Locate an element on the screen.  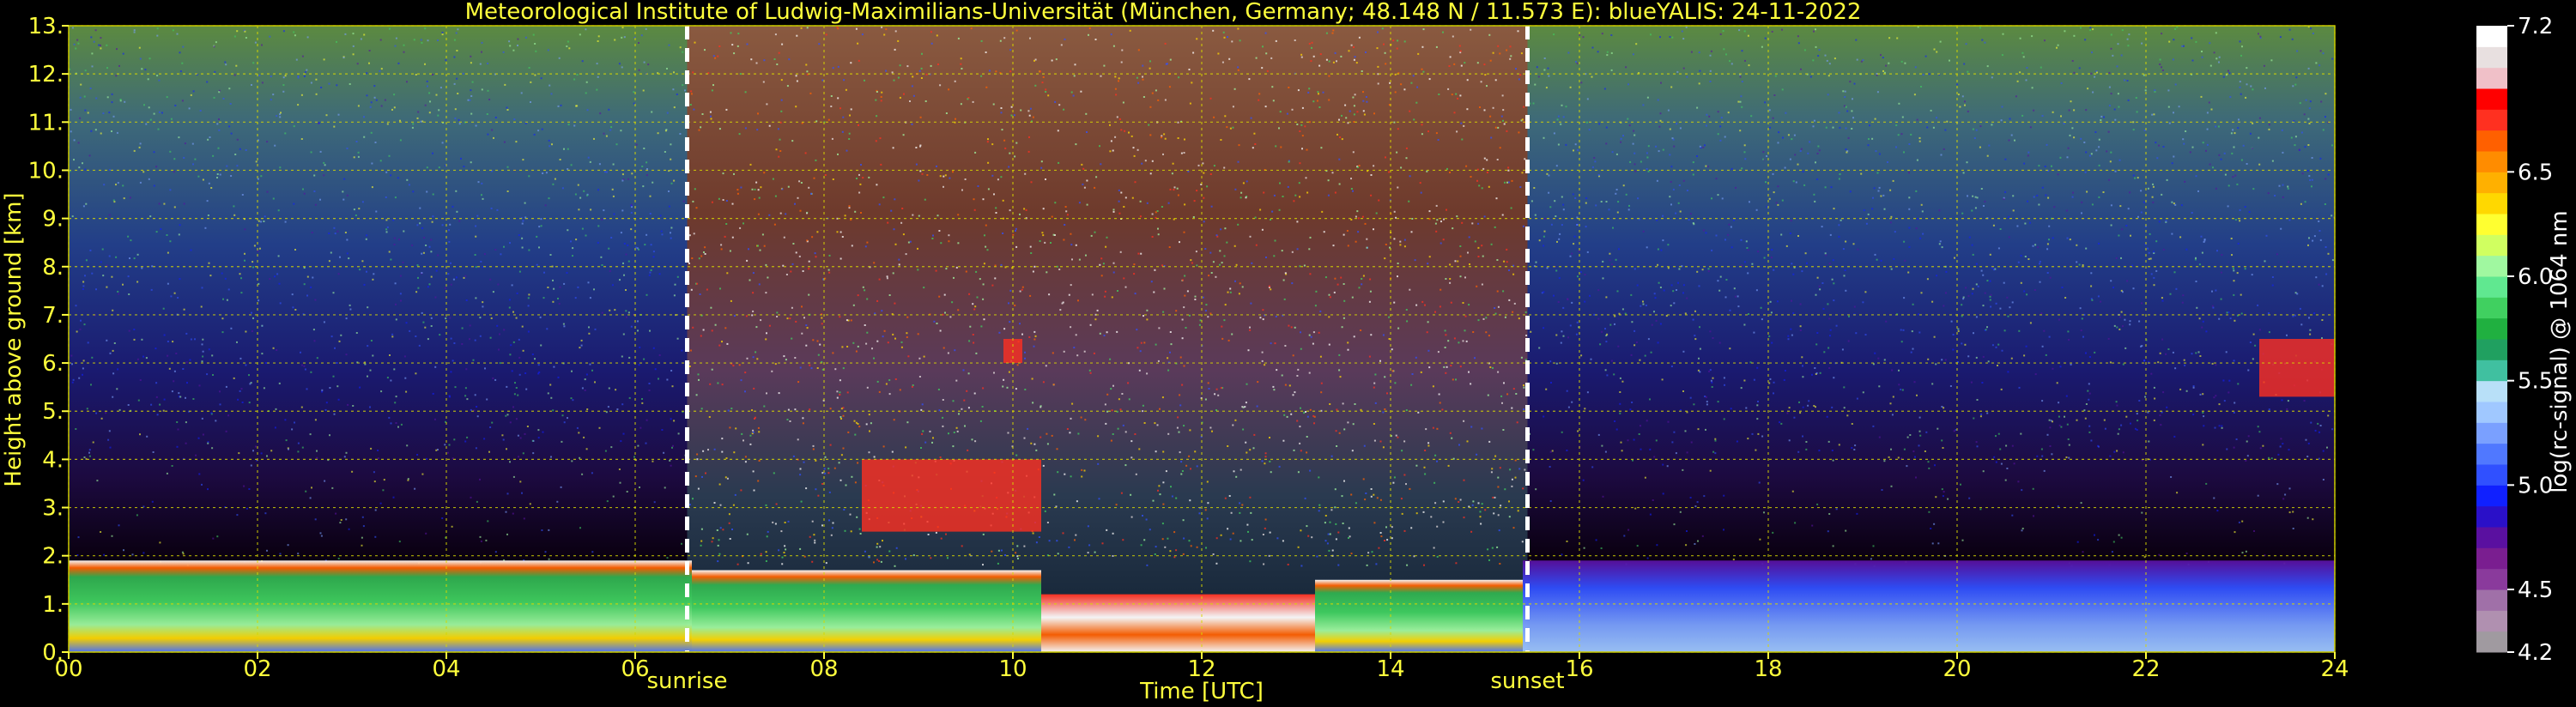
x-tick-label: 02 is located at coordinates (257, 669).